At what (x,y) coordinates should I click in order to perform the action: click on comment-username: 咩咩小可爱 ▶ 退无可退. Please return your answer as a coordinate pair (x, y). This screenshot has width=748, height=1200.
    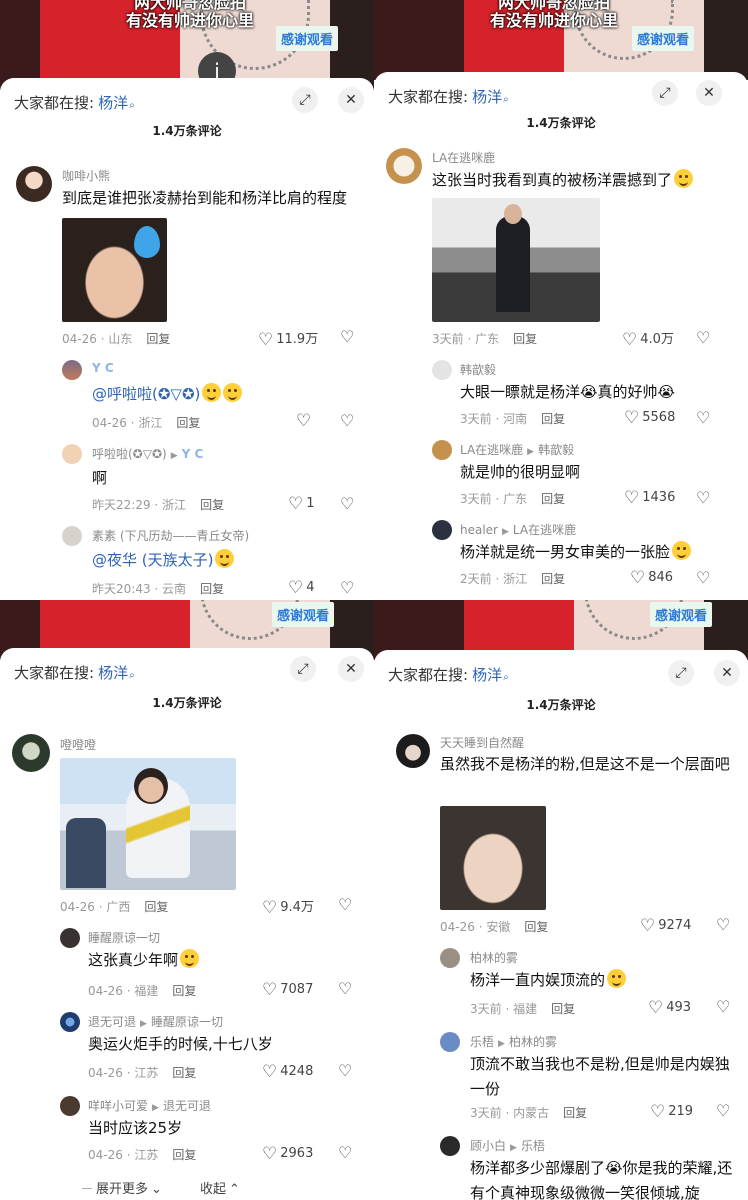
    Looking at the image, I should click on (149, 1105).